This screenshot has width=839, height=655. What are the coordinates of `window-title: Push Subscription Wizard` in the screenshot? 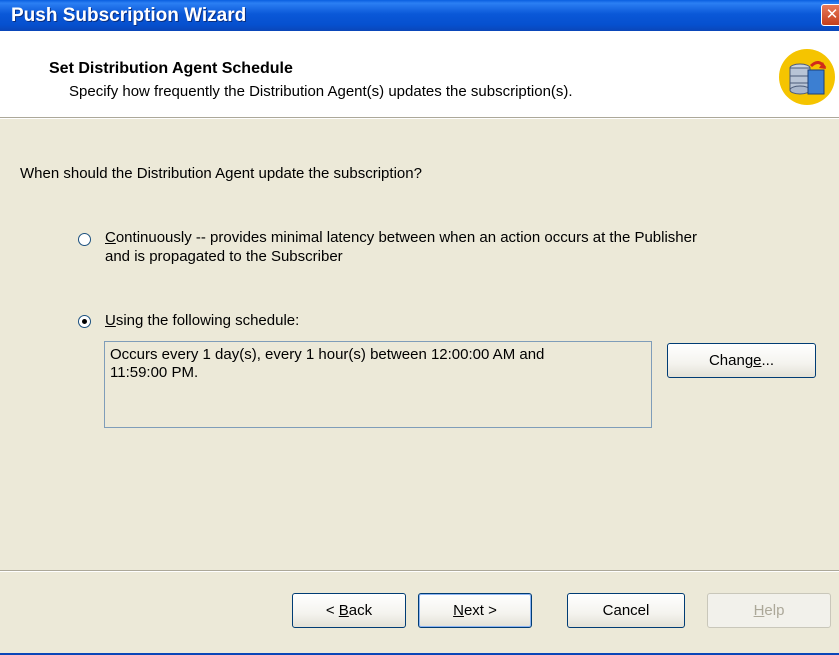 It's located at (129, 15).